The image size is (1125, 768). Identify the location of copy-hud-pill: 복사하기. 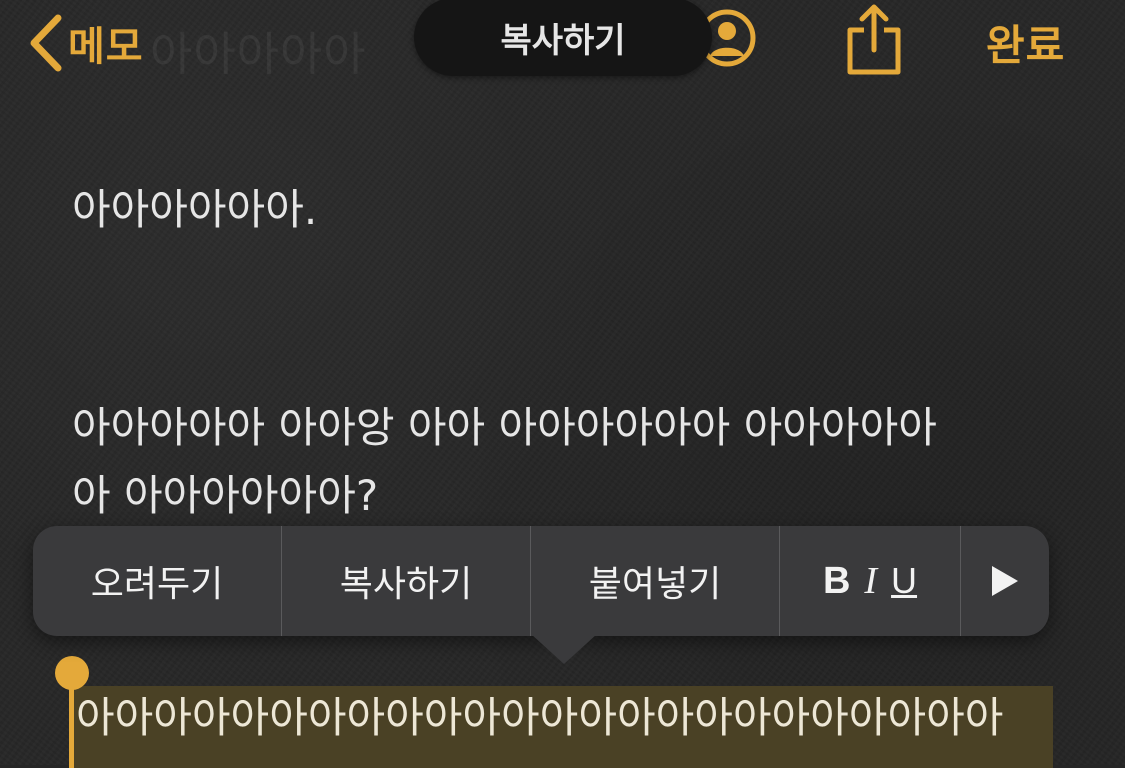
(563, 38).